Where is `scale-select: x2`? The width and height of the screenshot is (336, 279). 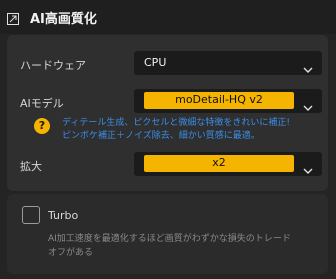
scale-select: x2 is located at coordinates (228, 164).